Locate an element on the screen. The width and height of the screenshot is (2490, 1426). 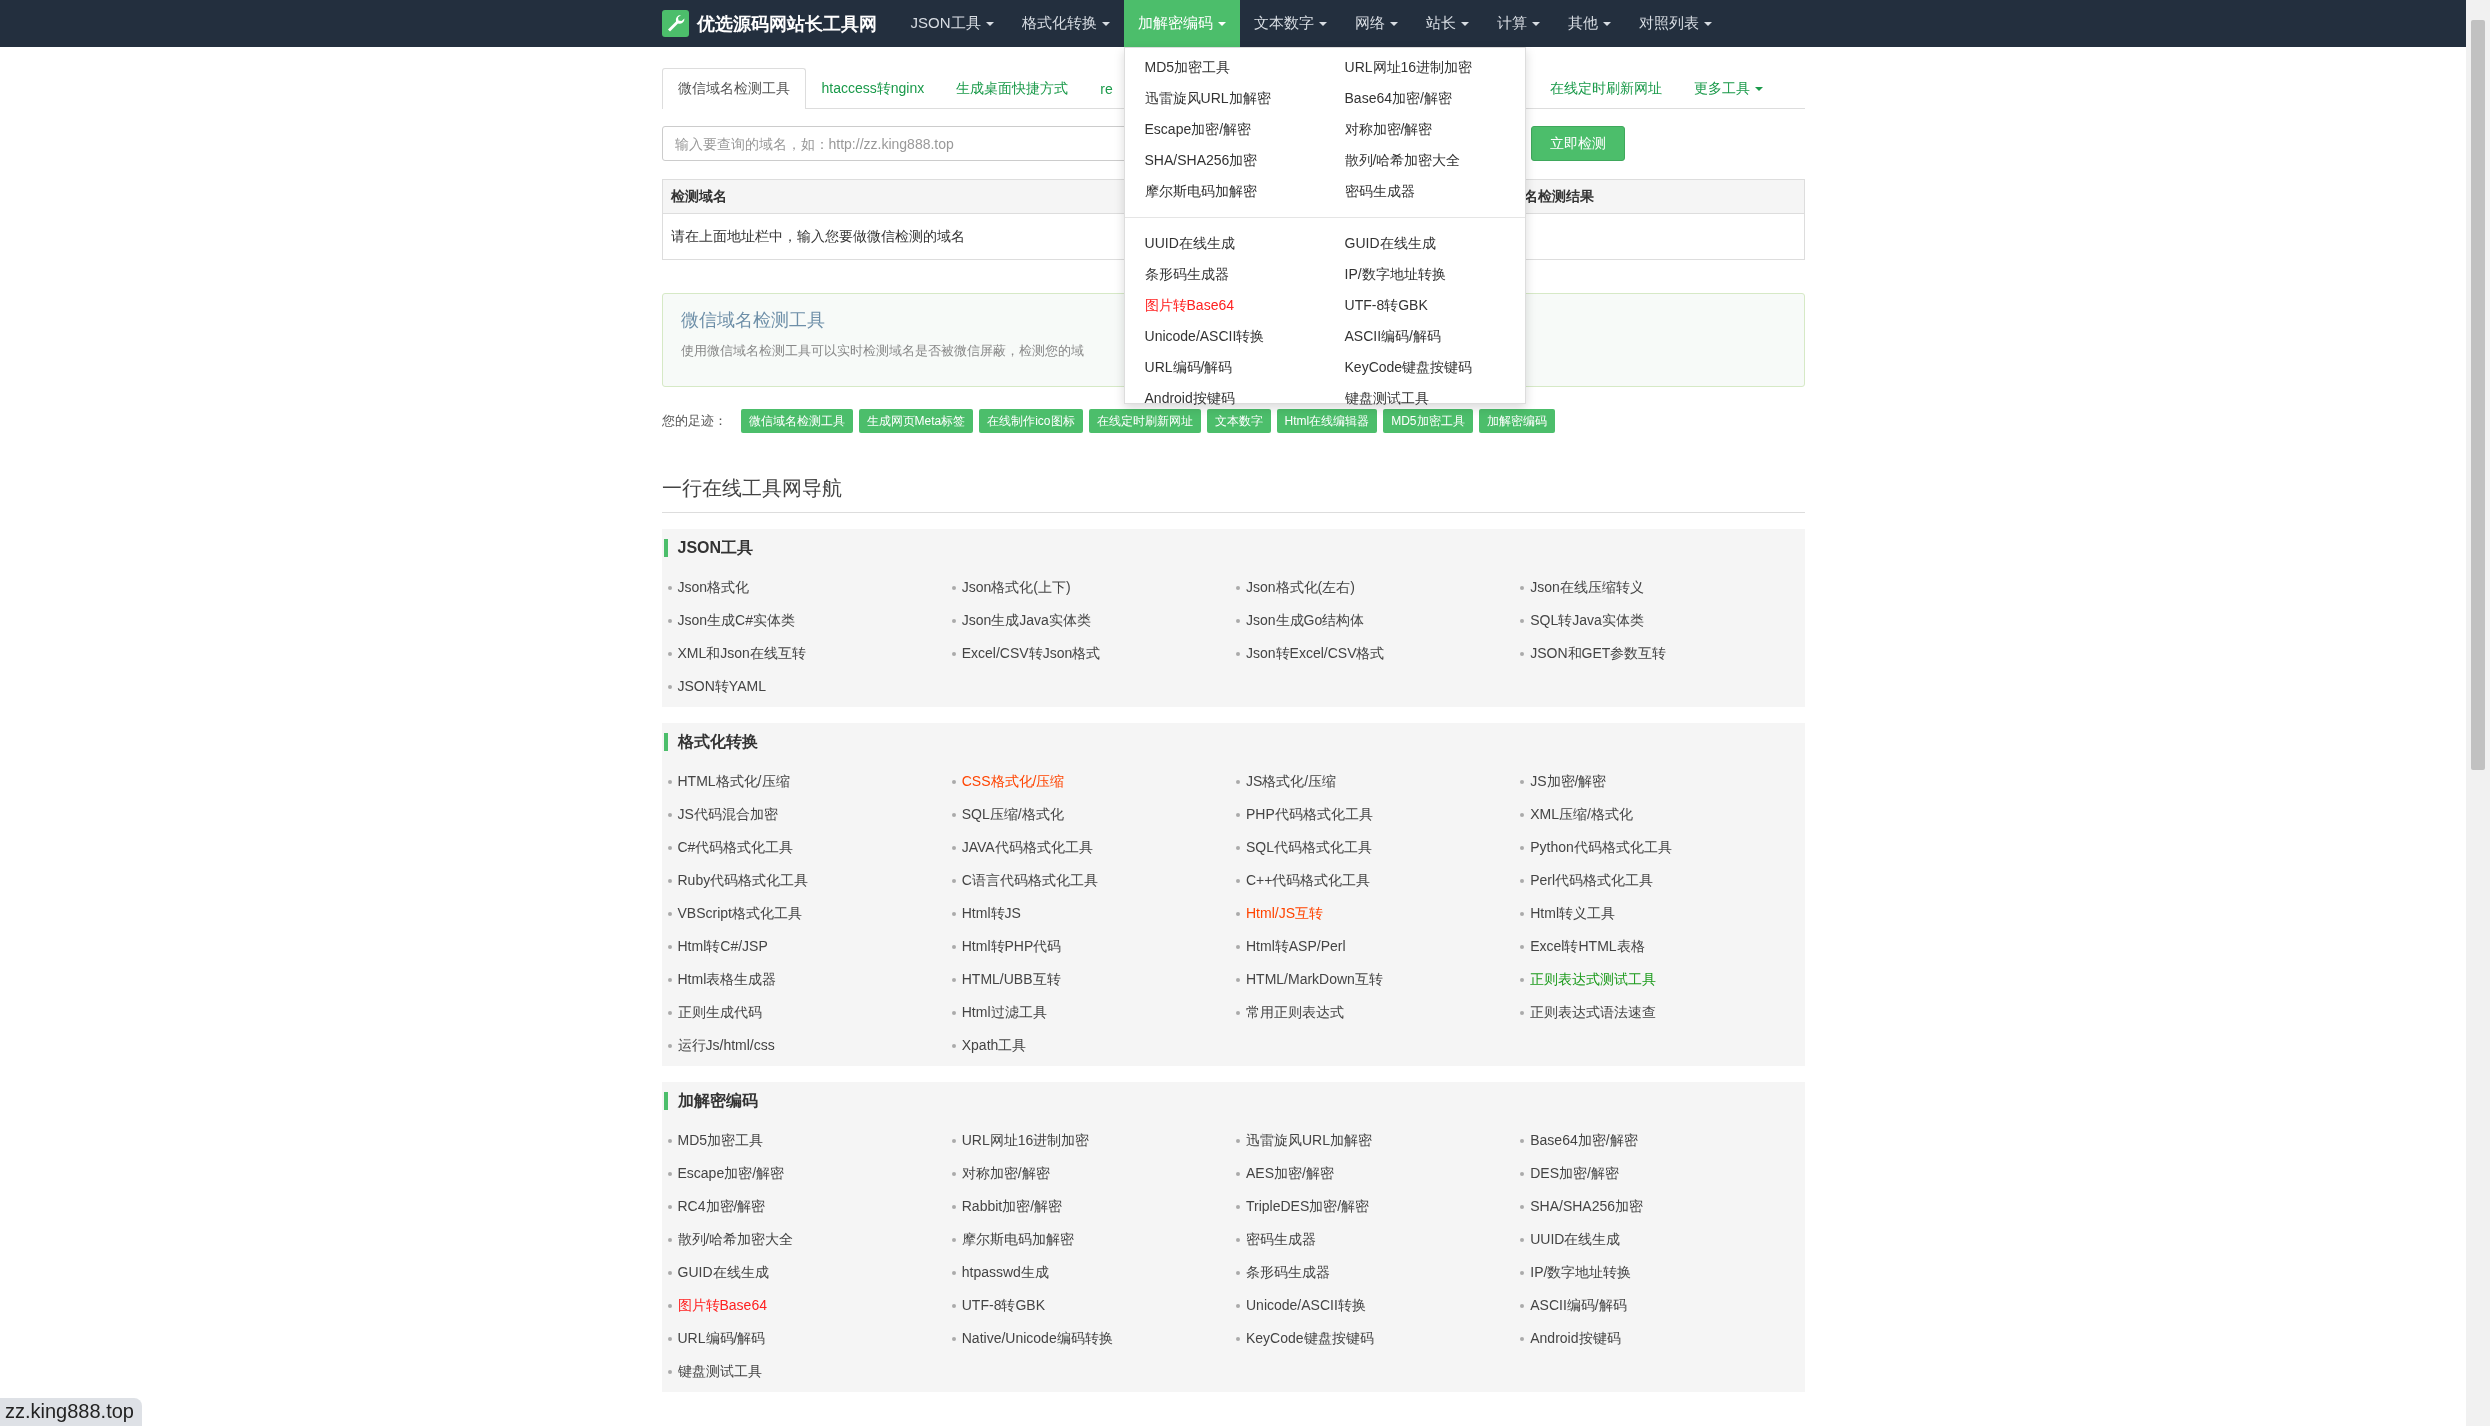
tool-link: KeyCode键盘按键码 is located at coordinates (1305, 1338).